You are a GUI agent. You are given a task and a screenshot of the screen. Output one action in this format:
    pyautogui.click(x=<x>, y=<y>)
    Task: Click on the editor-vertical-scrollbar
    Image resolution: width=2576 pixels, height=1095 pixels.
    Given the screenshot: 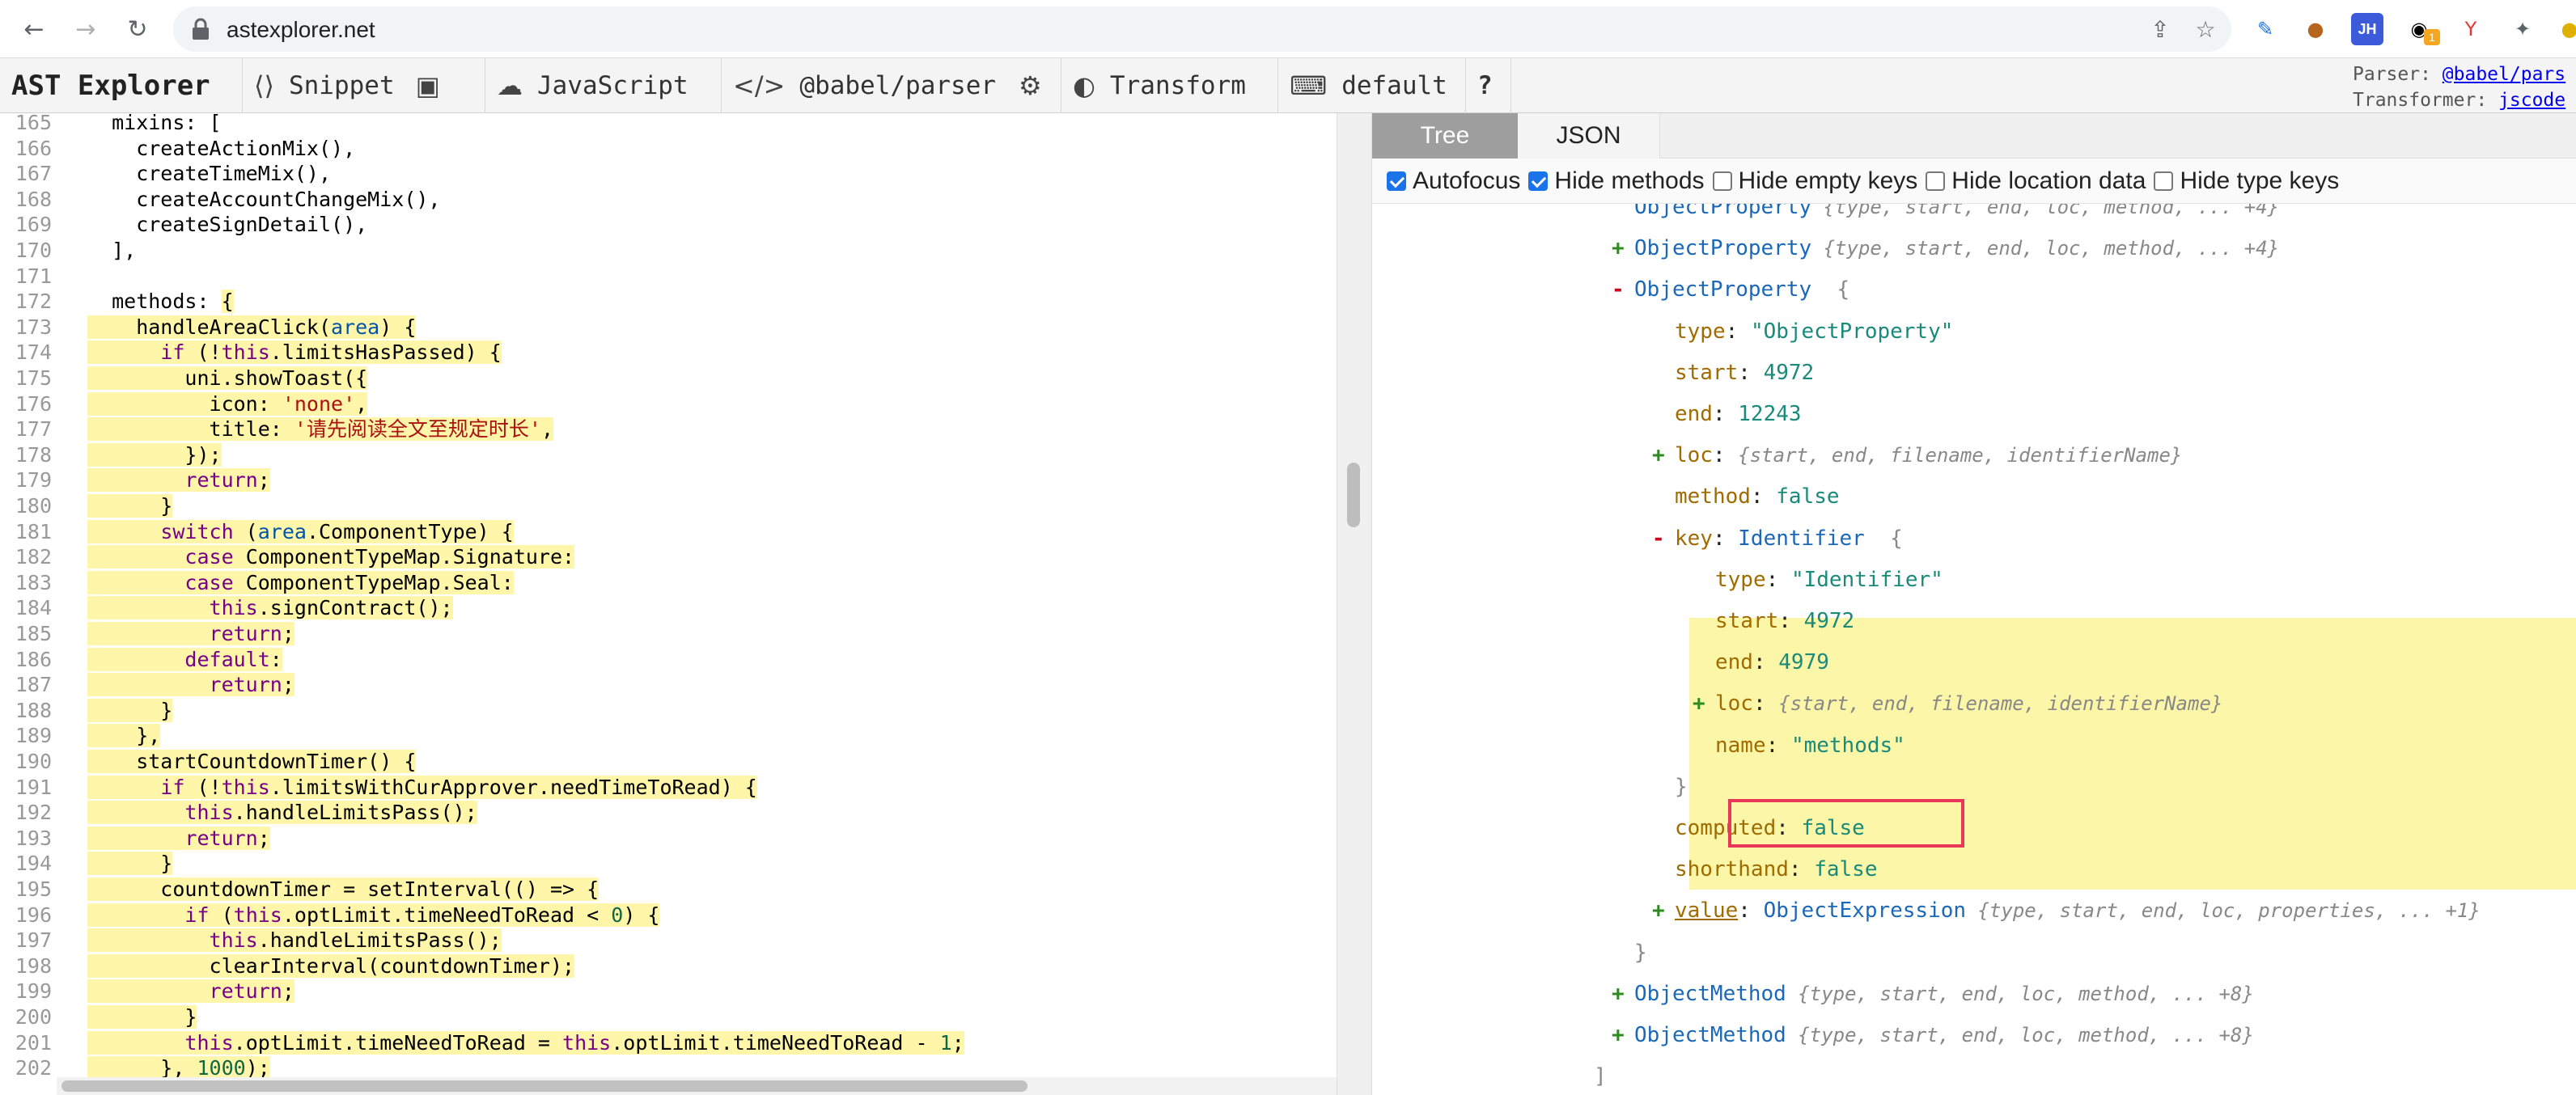 What is the action you would take?
    pyautogui.click(x=1353, y=495)
    